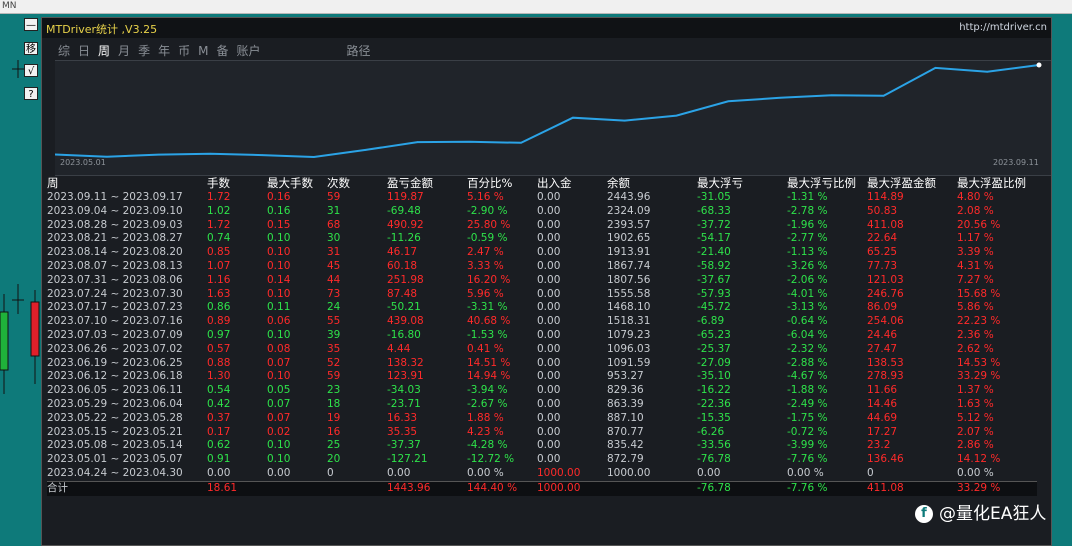 This screenshot has width=1072, height=546. What do you see at coordinates (203, 51) in the screenshot?
I see `tab-7: M` at bounding box center [203, 51].